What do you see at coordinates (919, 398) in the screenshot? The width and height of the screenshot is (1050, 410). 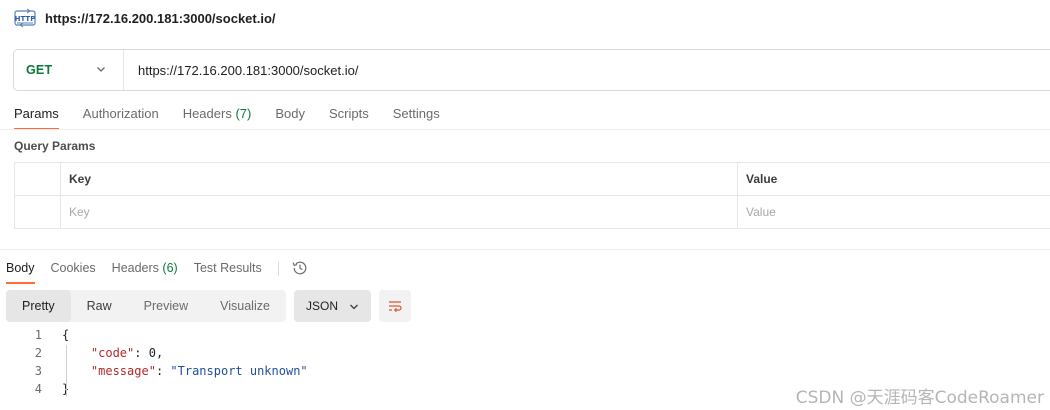 I see `watermark: CSDN @天涯码客CodeRoamer` at bounding box center [919, 398].